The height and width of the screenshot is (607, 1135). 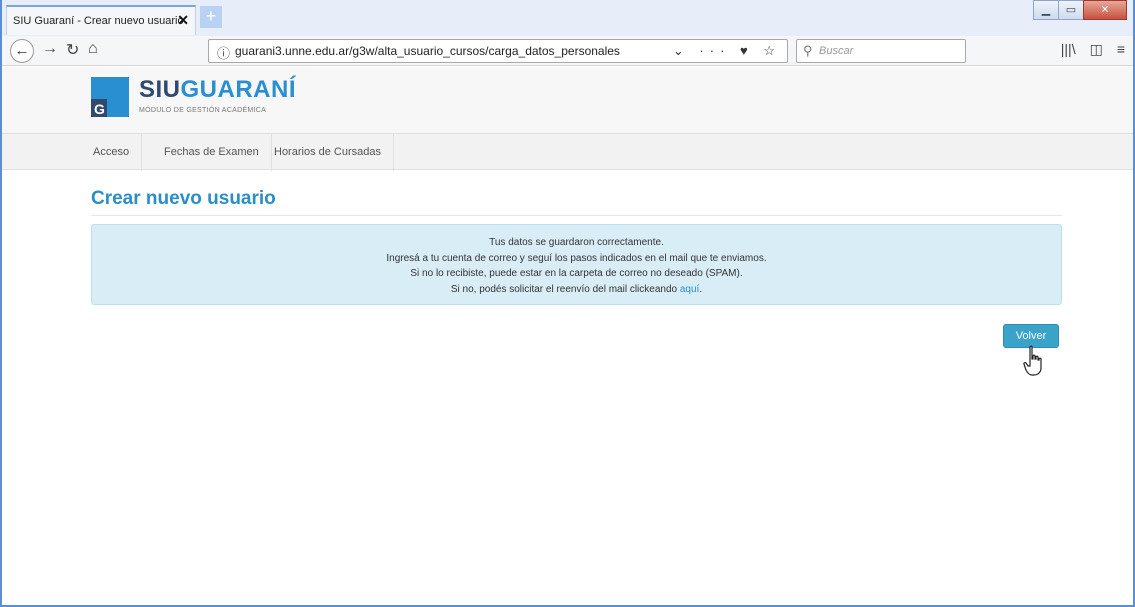 I want to click on logo-siu: SIU, so click(x=160, y=89).